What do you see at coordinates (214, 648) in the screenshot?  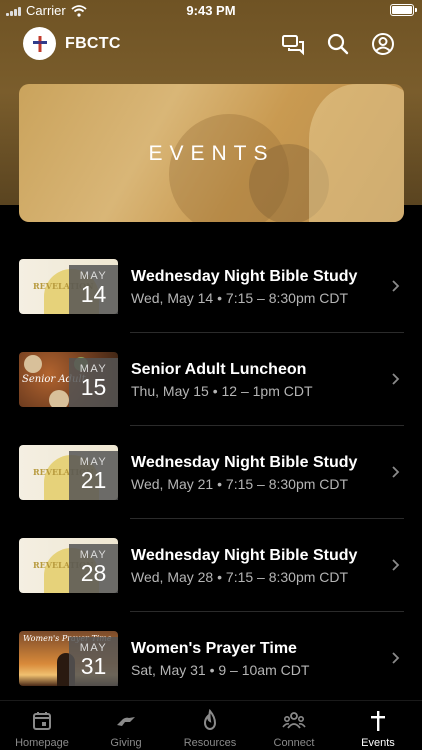 I see `event-title: Women's Prayer Time` at bounding box center [214, 648].